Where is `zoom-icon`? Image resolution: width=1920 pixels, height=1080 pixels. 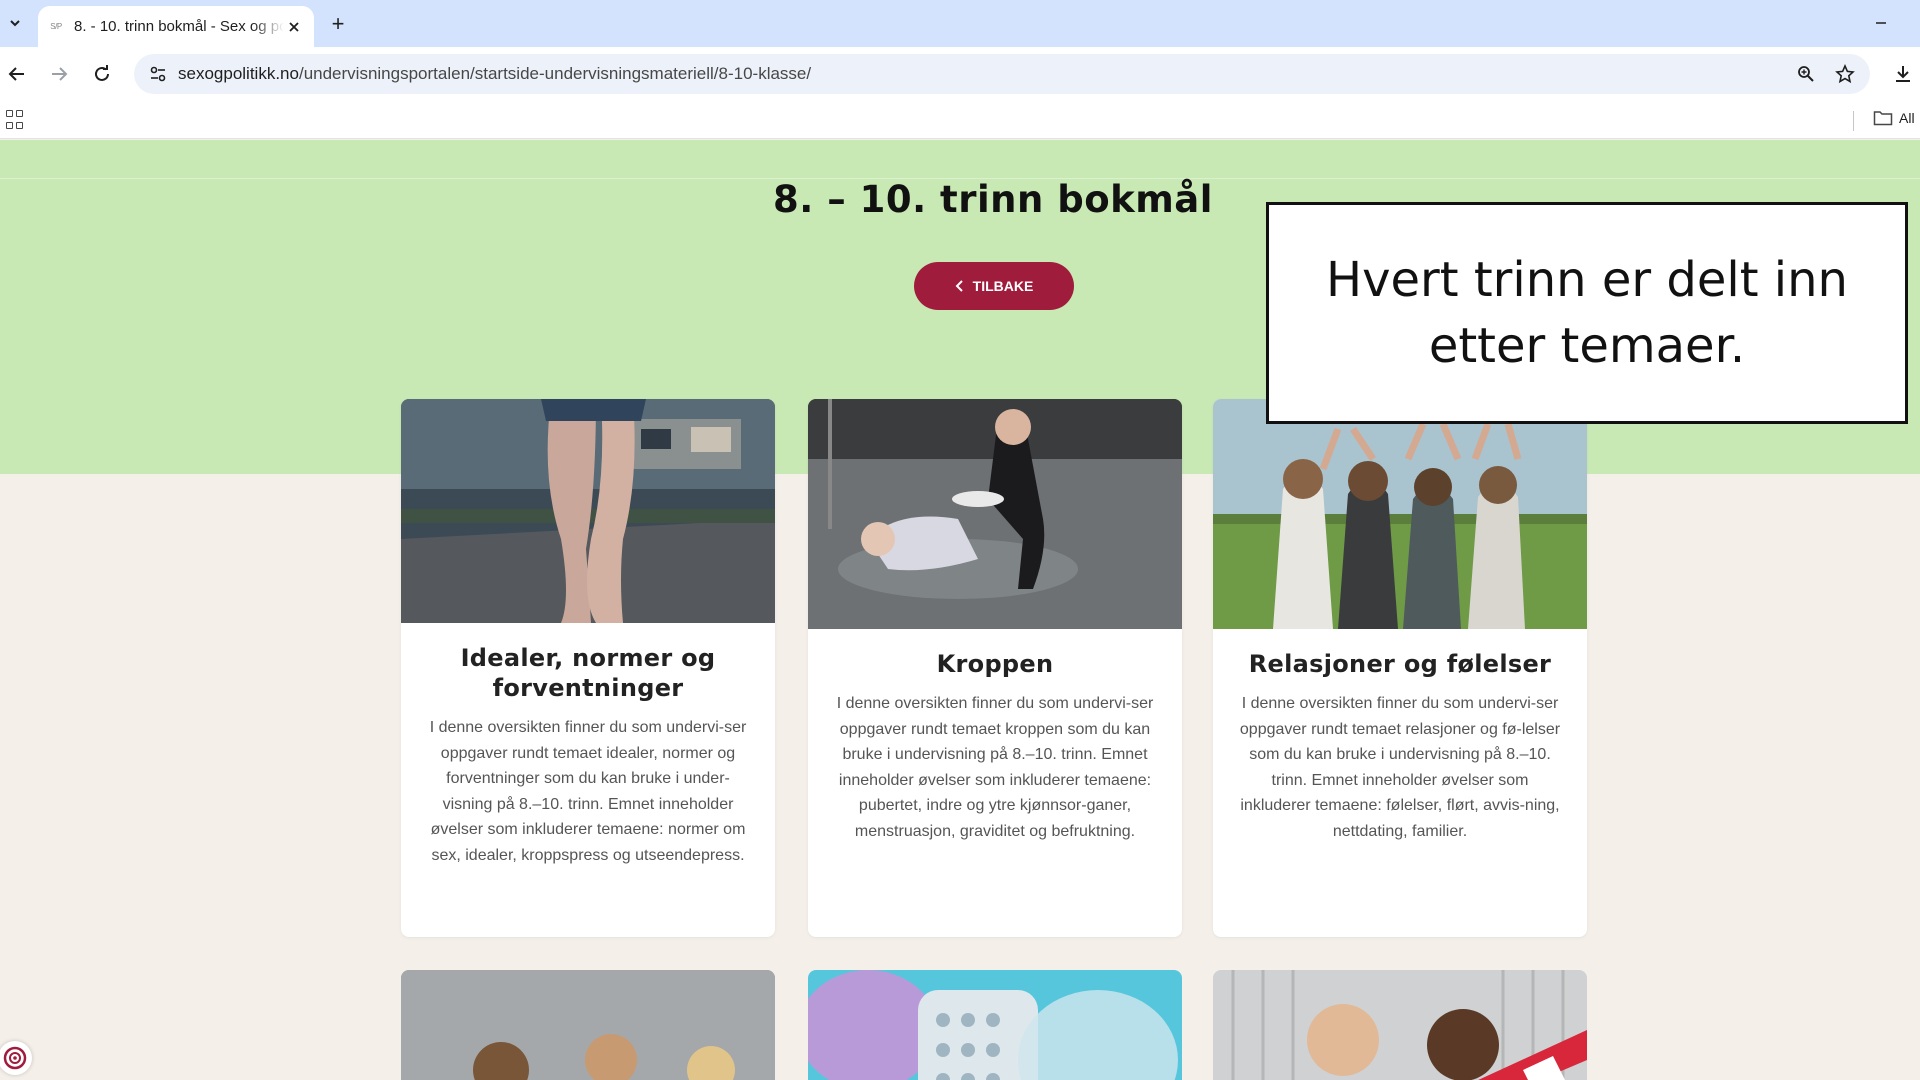
zoom-icon is located at coordinates (1806, 74).